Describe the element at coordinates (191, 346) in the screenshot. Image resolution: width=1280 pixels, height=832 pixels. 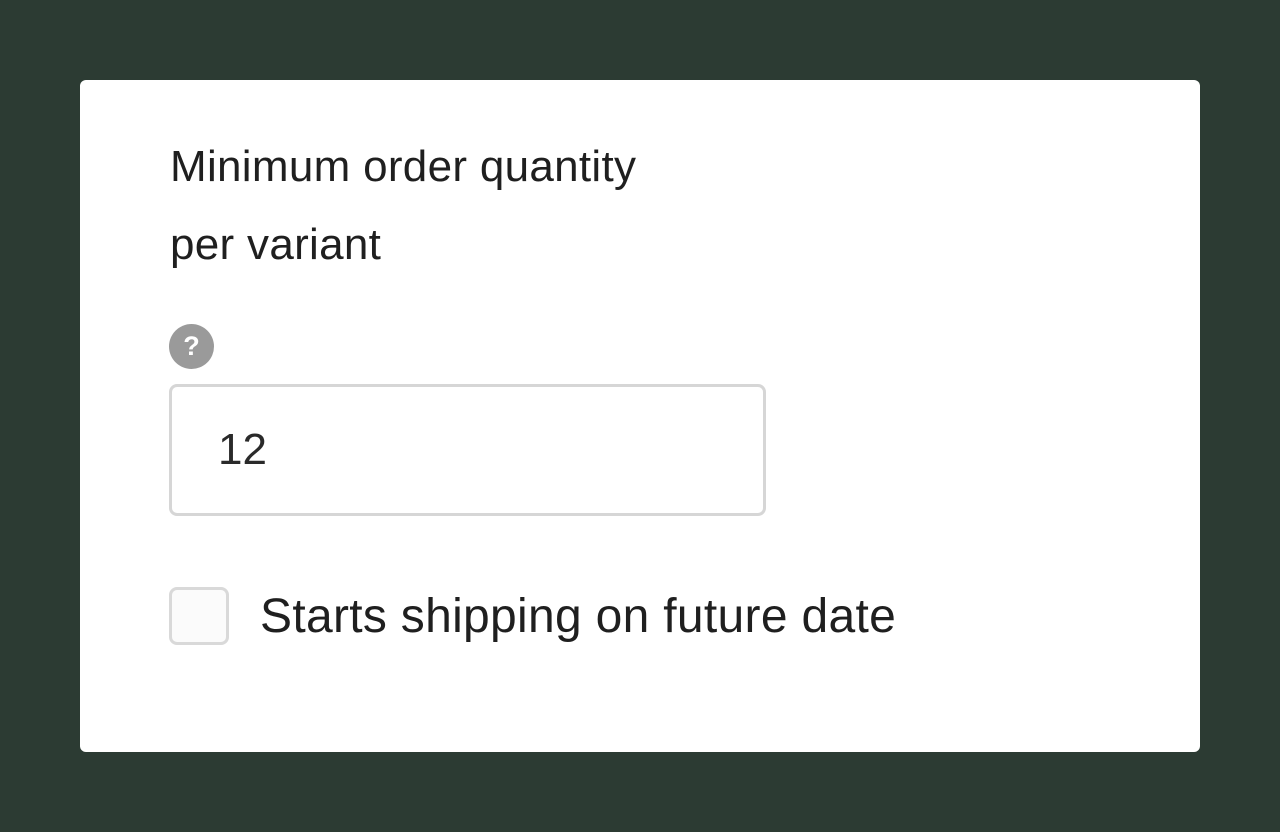
I see `help-icon: ?` at that location.